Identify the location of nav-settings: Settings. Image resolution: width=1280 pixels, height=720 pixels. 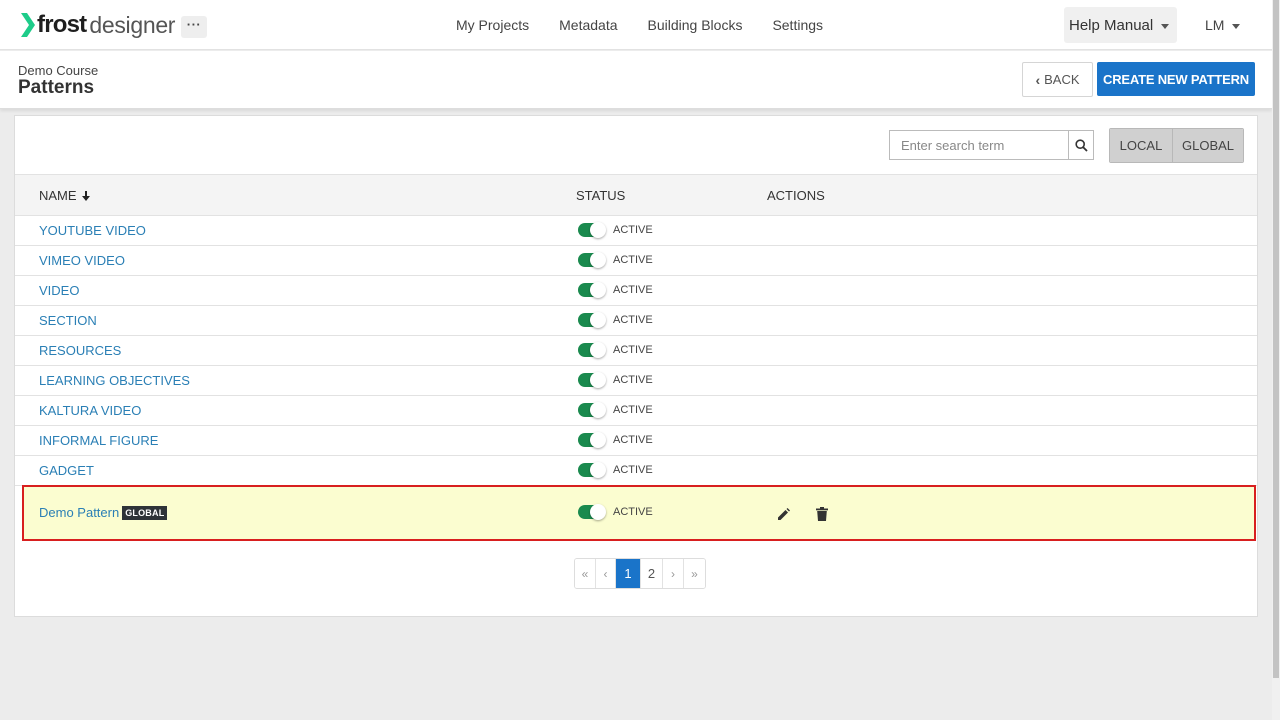
(797, 25).